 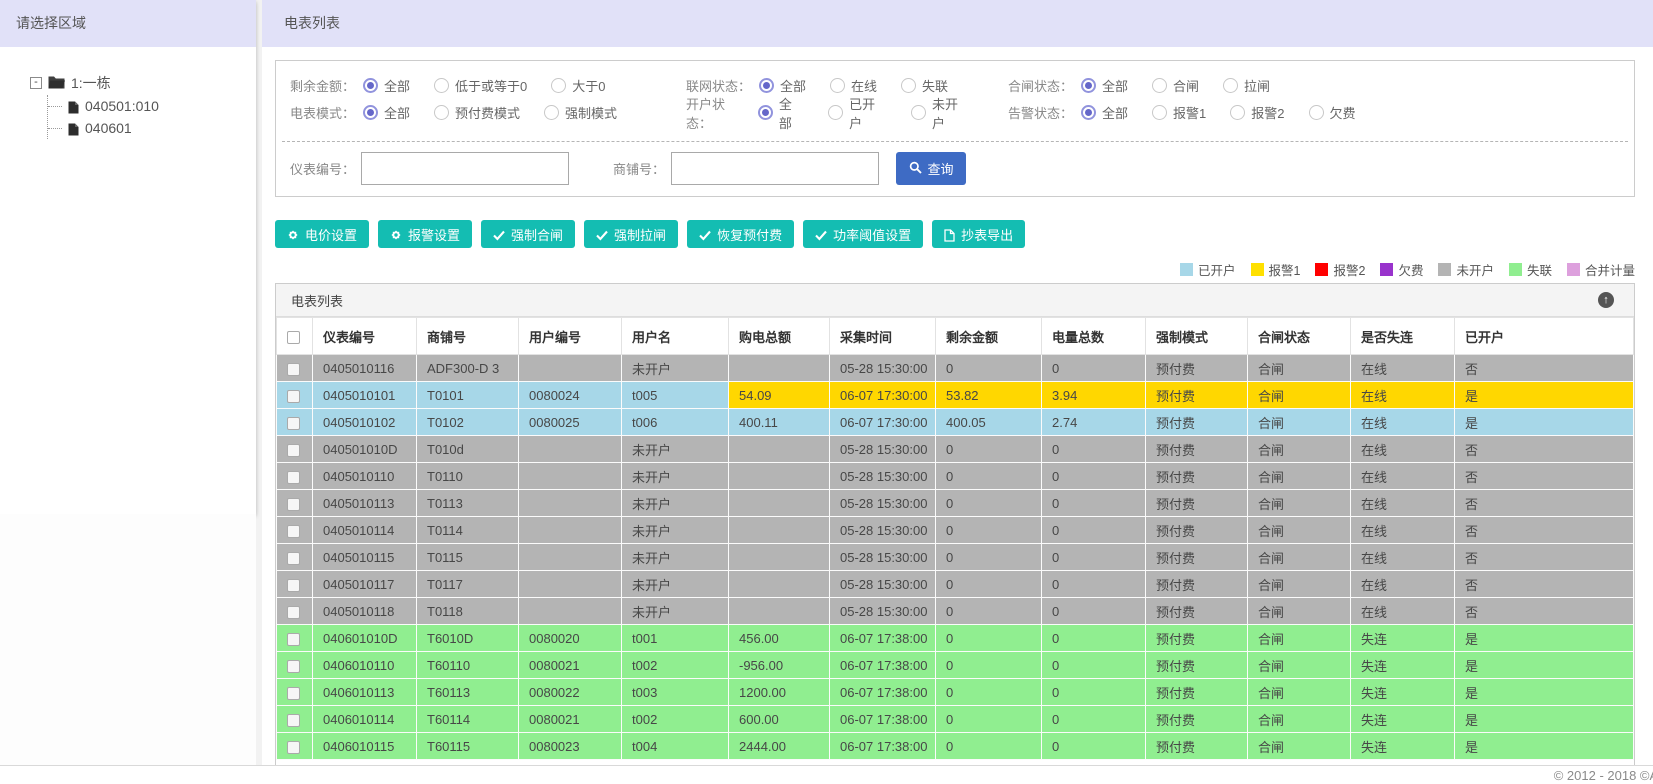 I want to click on radio-option: 报警2, so click(x=1257, y=112).